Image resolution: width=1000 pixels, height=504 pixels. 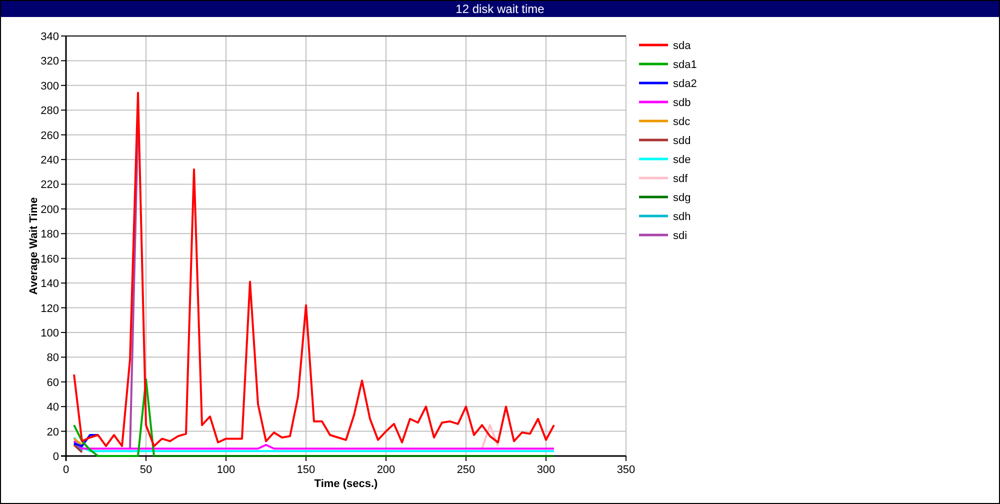 I want to click on y-tick-label: 260, so click(x=49, y=136).